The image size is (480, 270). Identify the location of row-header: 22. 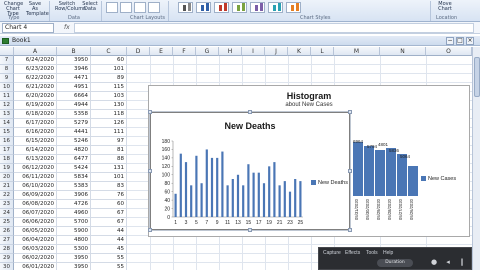
(7, 195).